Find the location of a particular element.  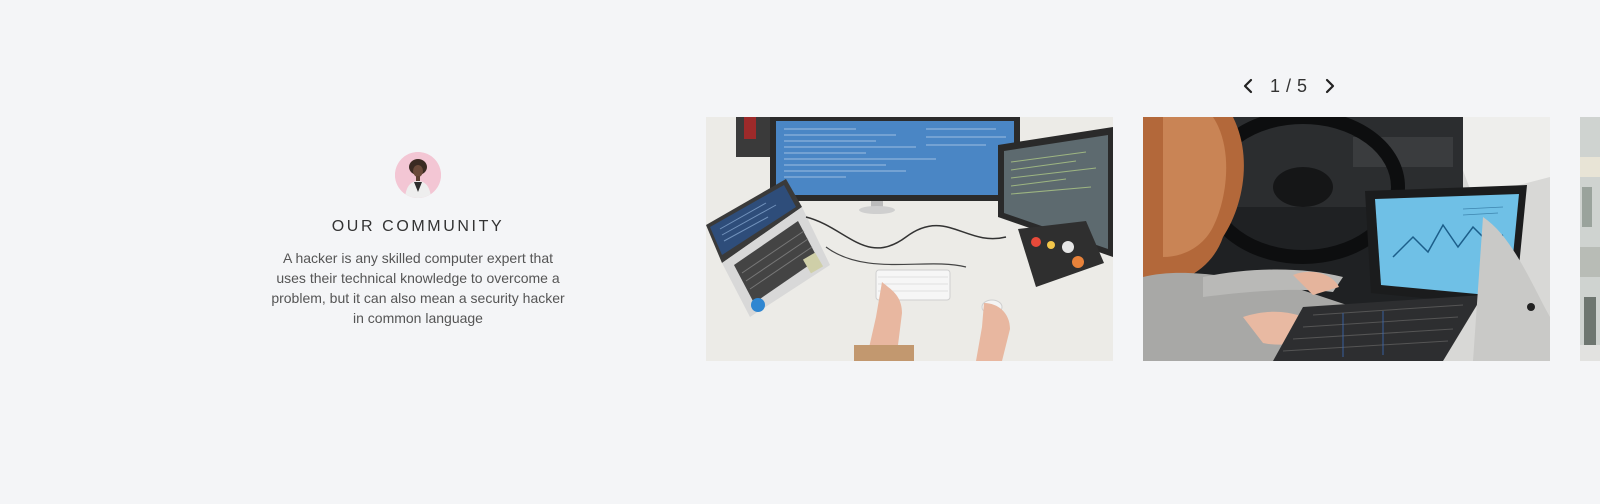

chevron-left-icon is located at coordinates (1248, 86).